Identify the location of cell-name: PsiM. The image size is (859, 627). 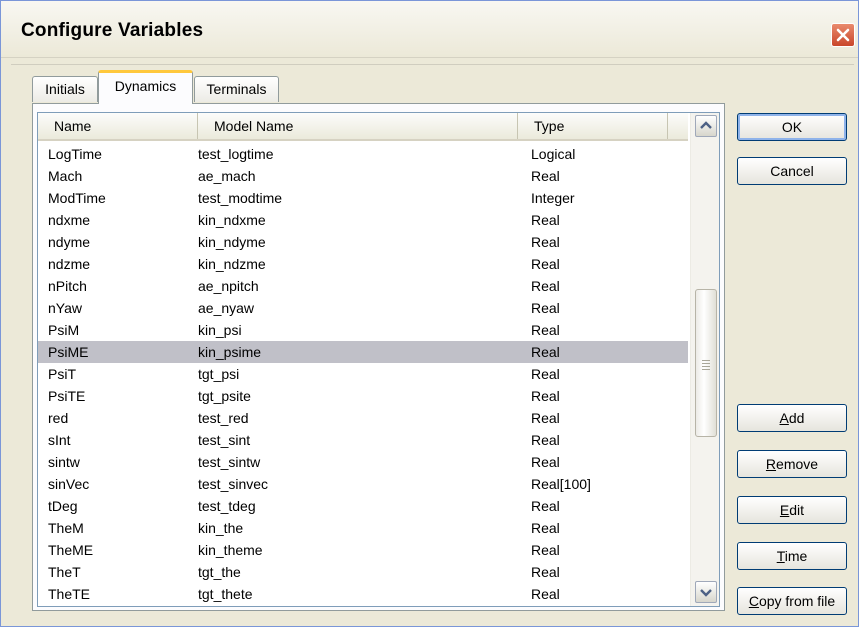
(64, 330).